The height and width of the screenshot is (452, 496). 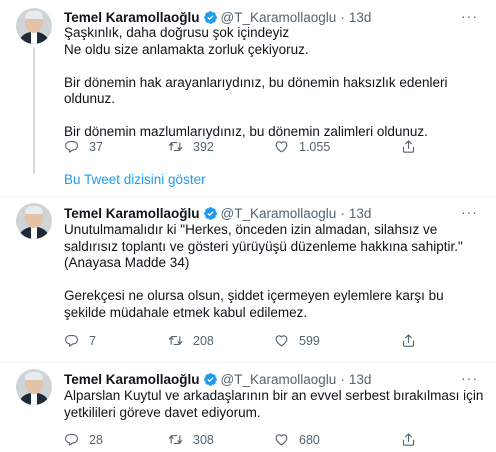 What do you see at coordinates (135, 179) in the screenshot?
I see `show-thread-link: Bu Tweet dizisini göster` at bounding box center [135, 179].